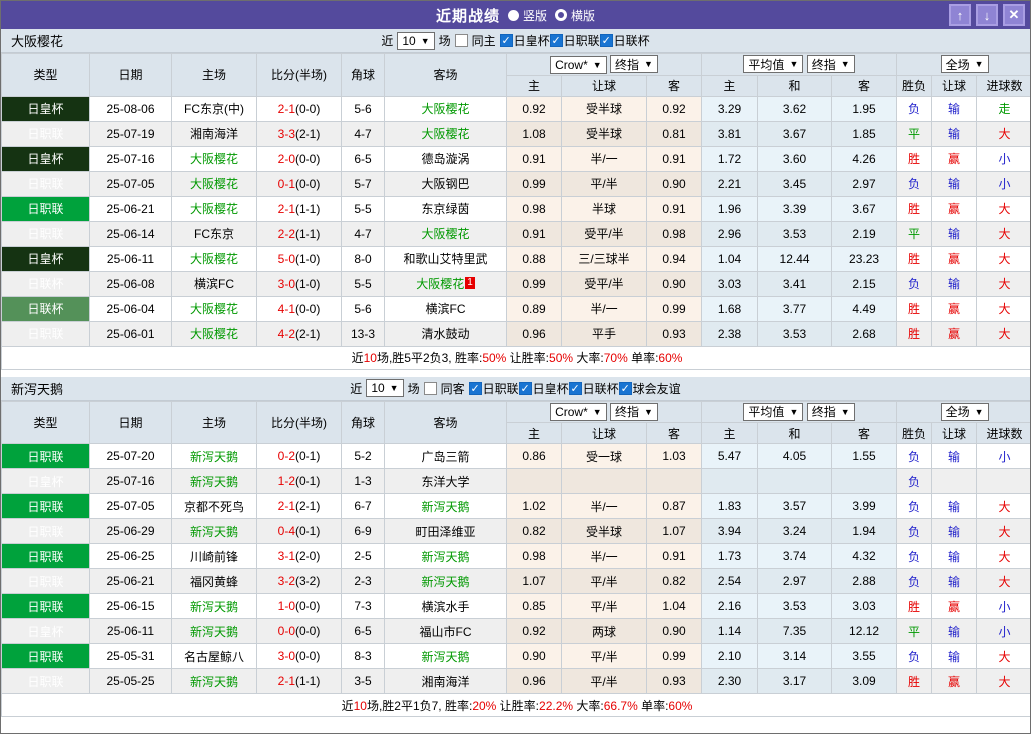 This screenshot has width=1031, height=734. What do you see at coordinates (299, 556) in the screenshot?
I see `match-score: 3-1(2-0)` at bounding box center [299, 556].